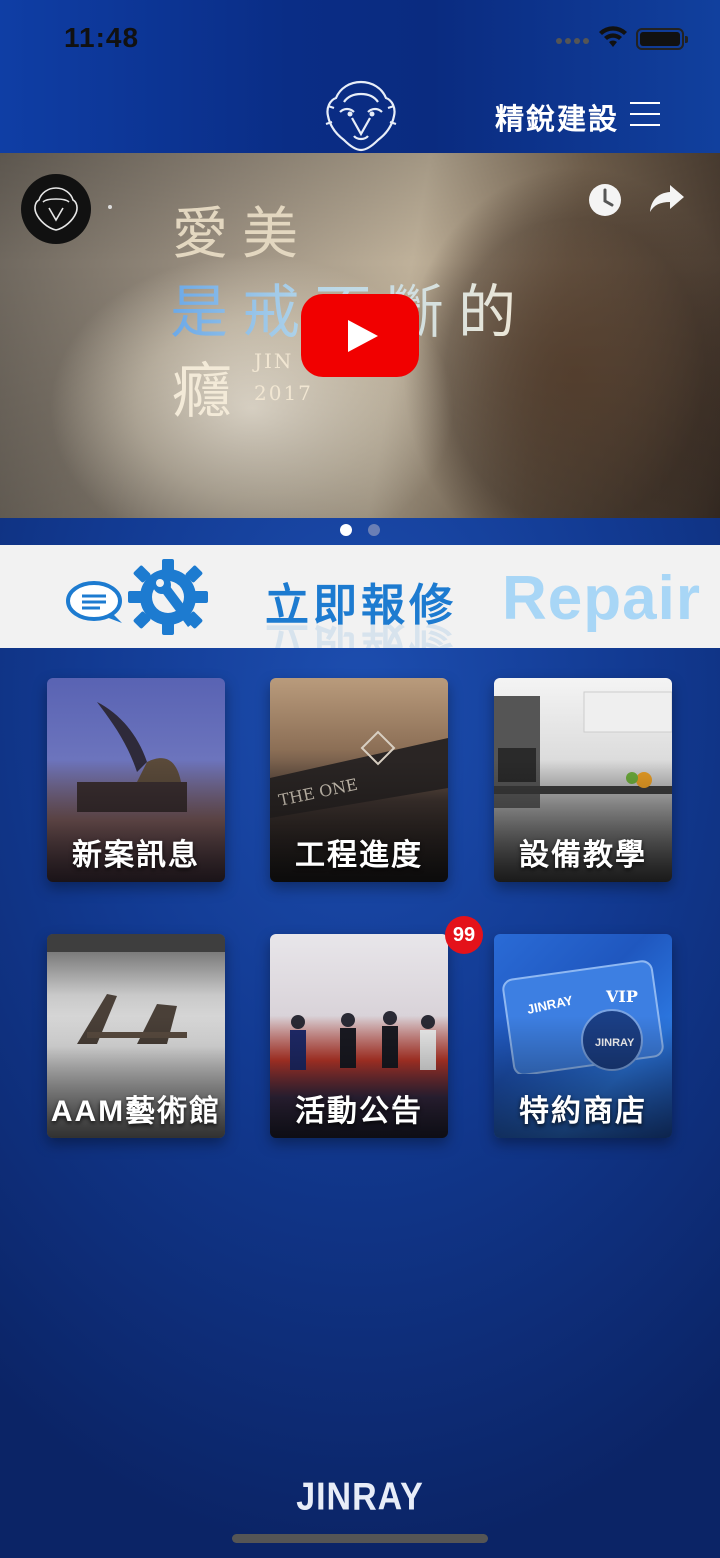  What do you see at coordinates (583, 749) in the screenshot?
I see `kitchen-icon` at bounding box center [583, 749].